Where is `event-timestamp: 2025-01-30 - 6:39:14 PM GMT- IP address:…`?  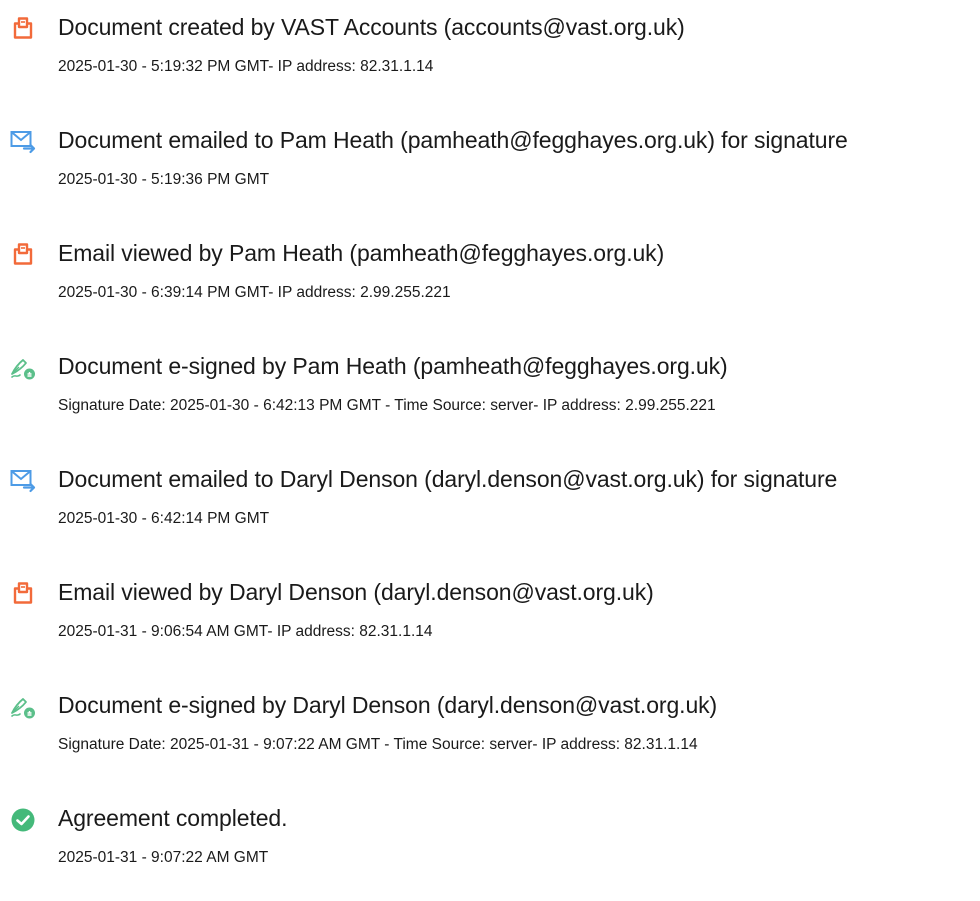 event-timestamp: 2025-01-30 - 6:39:14 PM GMT- IP address:… is located at coordinates (254, 292).